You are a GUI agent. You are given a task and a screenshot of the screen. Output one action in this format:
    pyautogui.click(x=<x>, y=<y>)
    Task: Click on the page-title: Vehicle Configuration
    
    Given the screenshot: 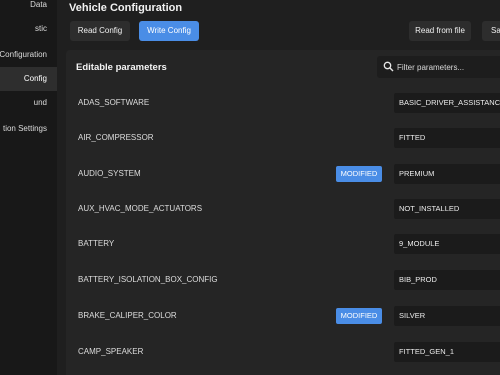 What is the action you would take?
    pyautogui.click(x=126, y=8)
    